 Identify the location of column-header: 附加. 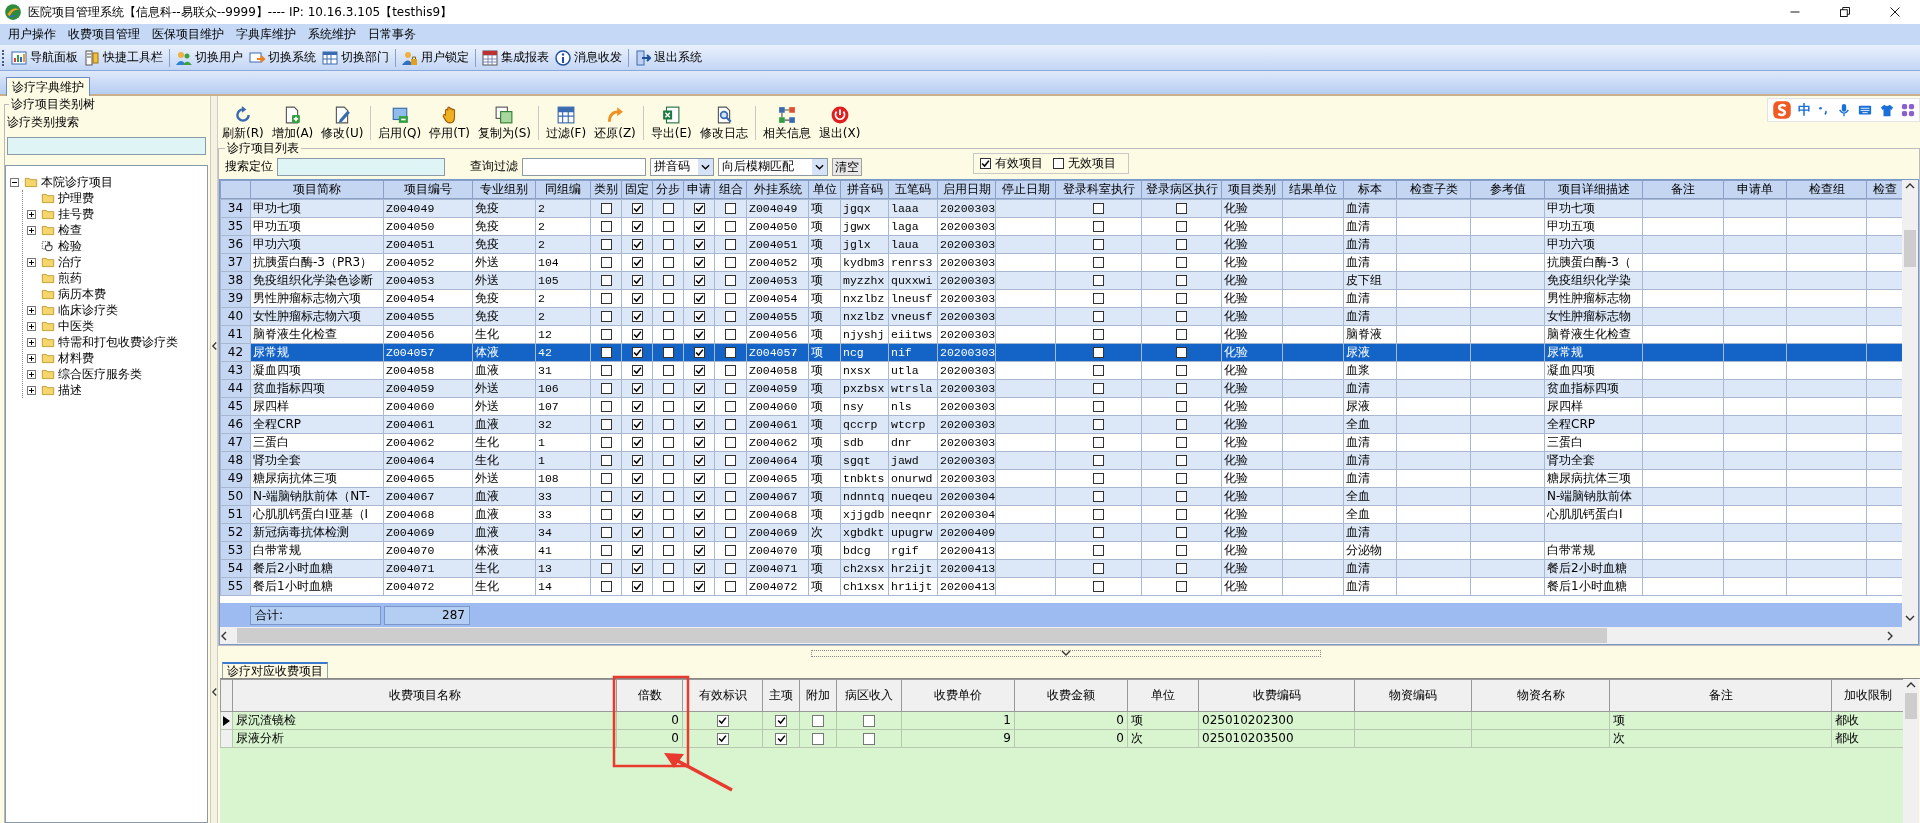
(818, 695).